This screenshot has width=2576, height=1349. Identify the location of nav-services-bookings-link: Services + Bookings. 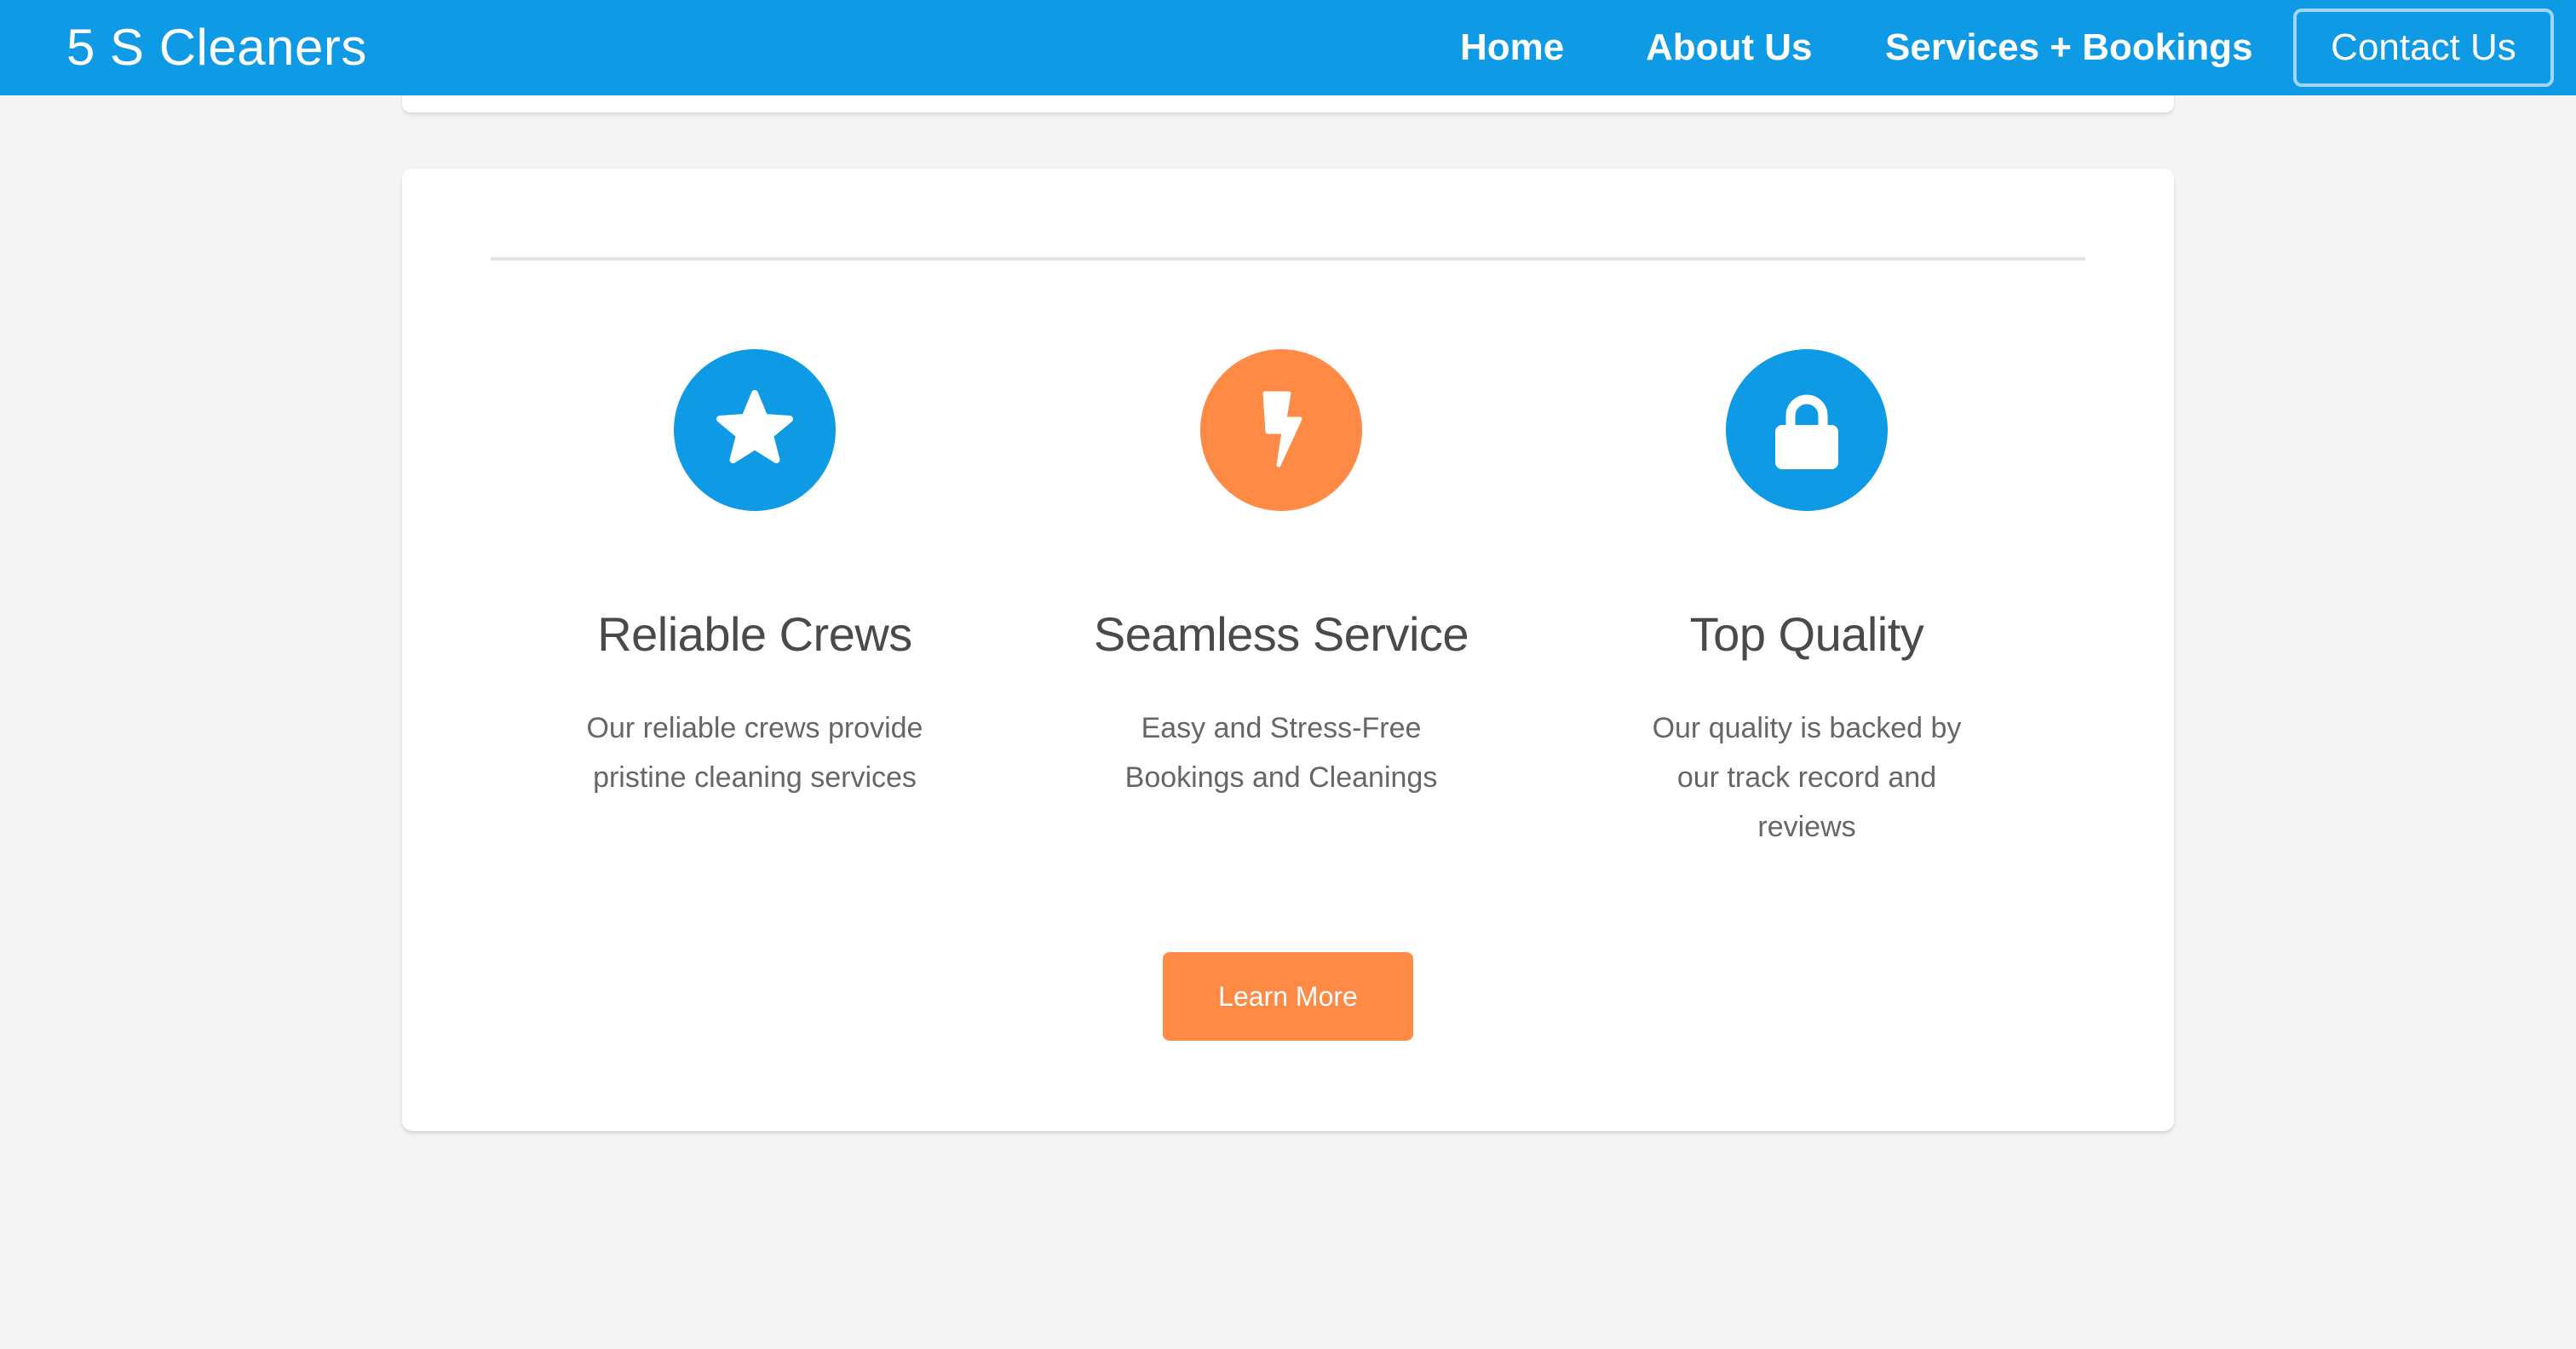
(2069, 48).